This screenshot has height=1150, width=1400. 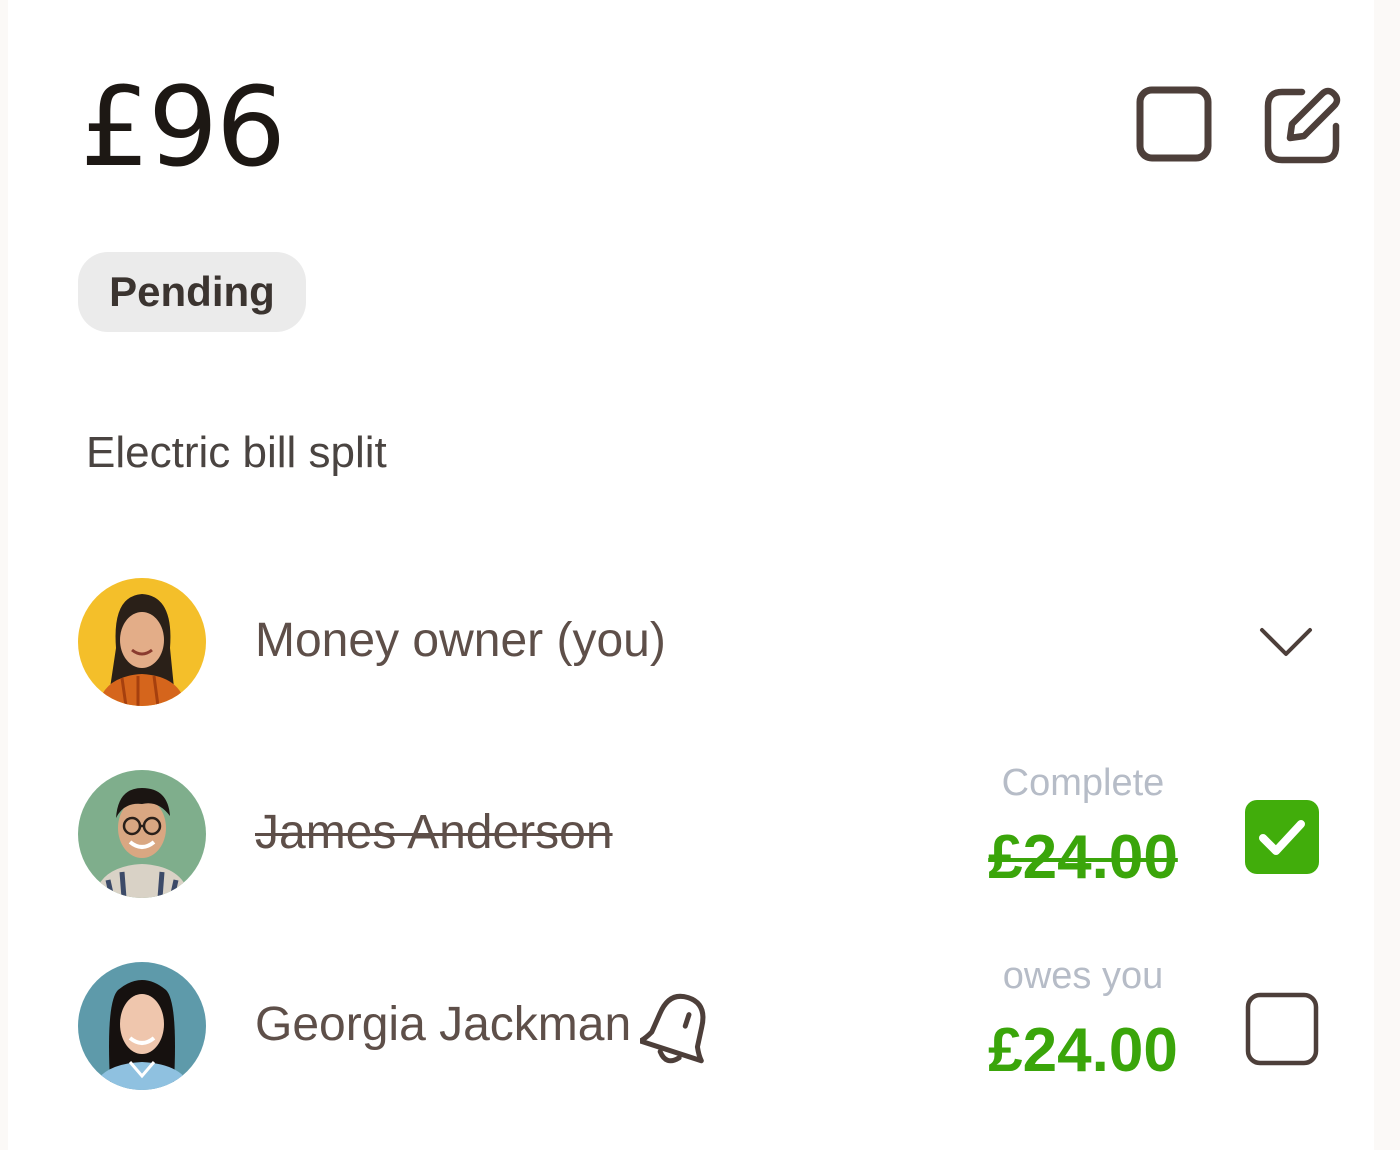 I want to click on avatar-georgia-jackman, so click(x=142, y=1026).